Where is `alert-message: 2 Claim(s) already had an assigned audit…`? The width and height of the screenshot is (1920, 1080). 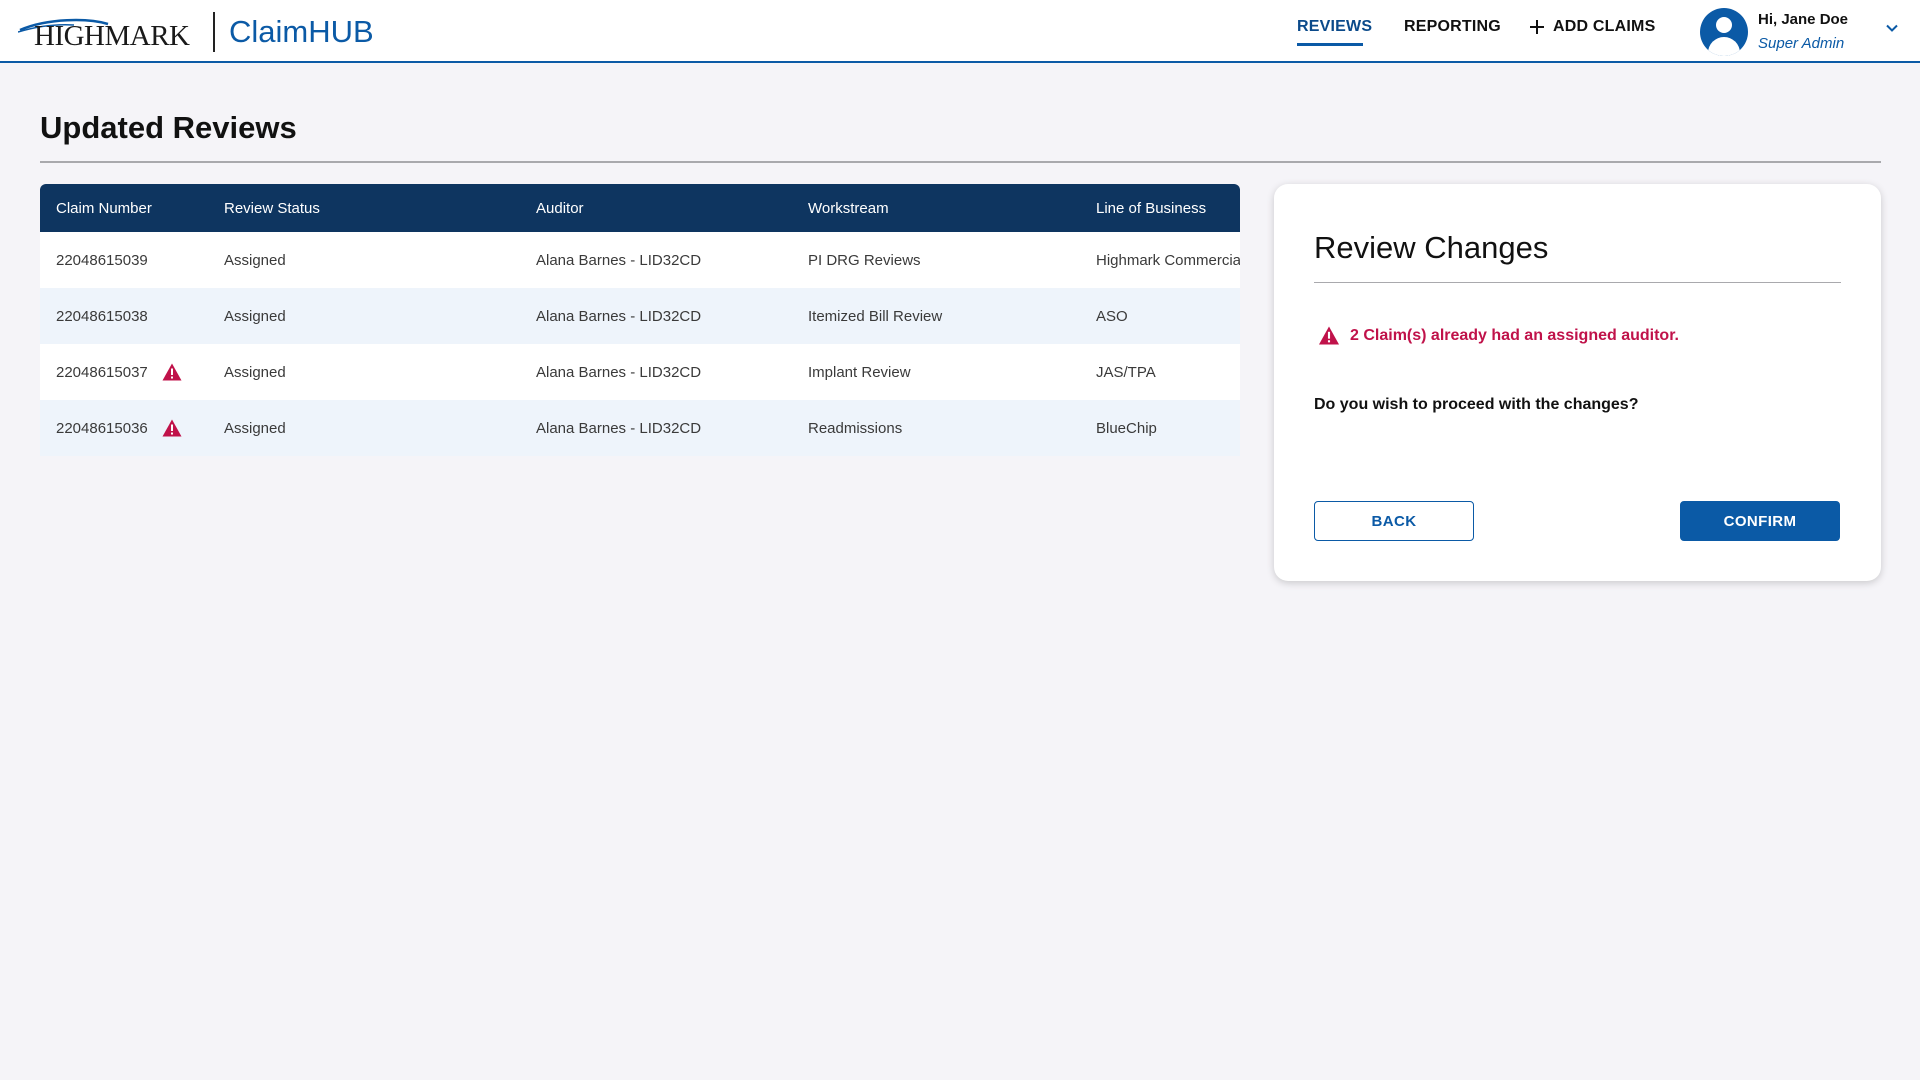 alert-message: 2 Claim(s) already had an assigned audit… is located at coordinates (1514, 335).